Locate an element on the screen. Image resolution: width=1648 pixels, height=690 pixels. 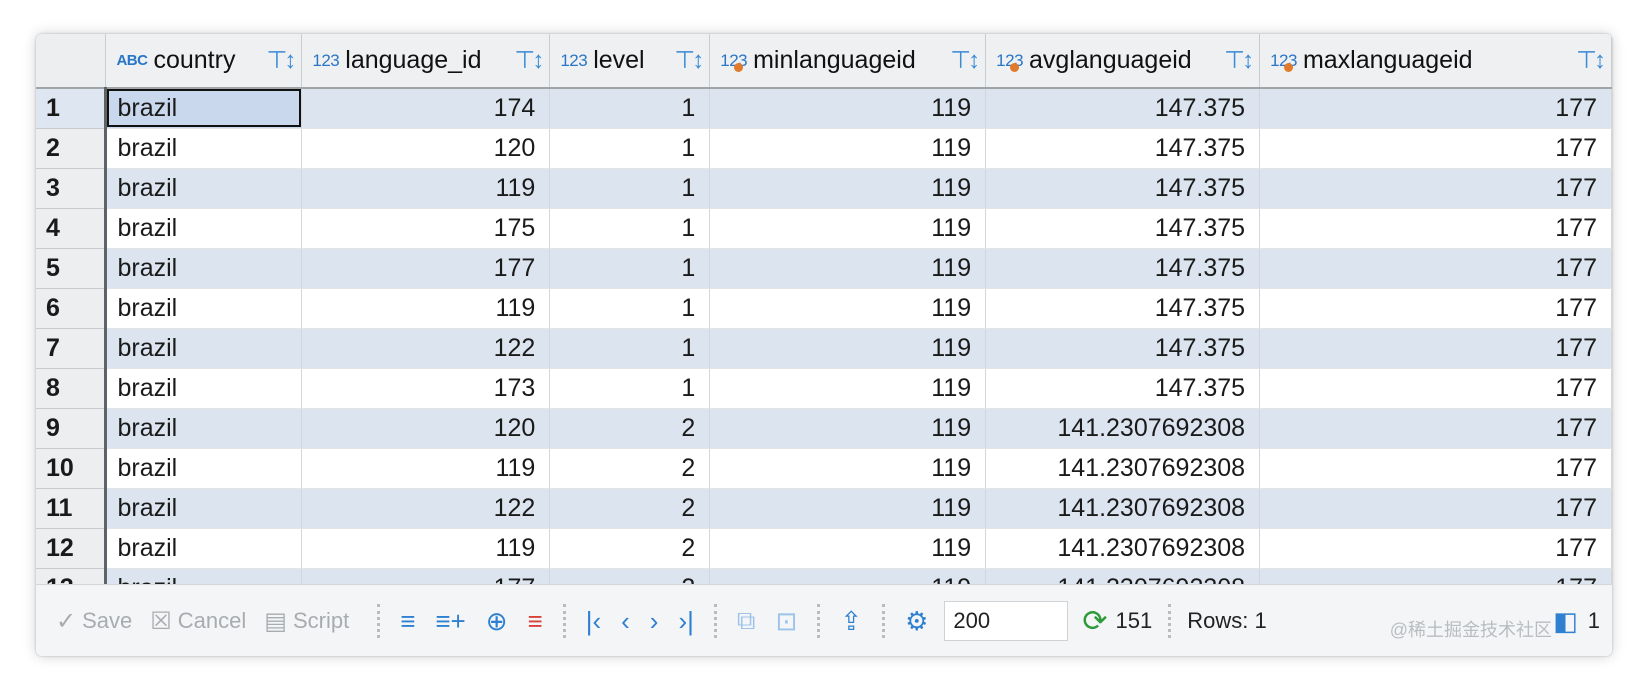
table-row: 7 brazil 122 1 119 147.375 177 is located at coordinates (824, 348).